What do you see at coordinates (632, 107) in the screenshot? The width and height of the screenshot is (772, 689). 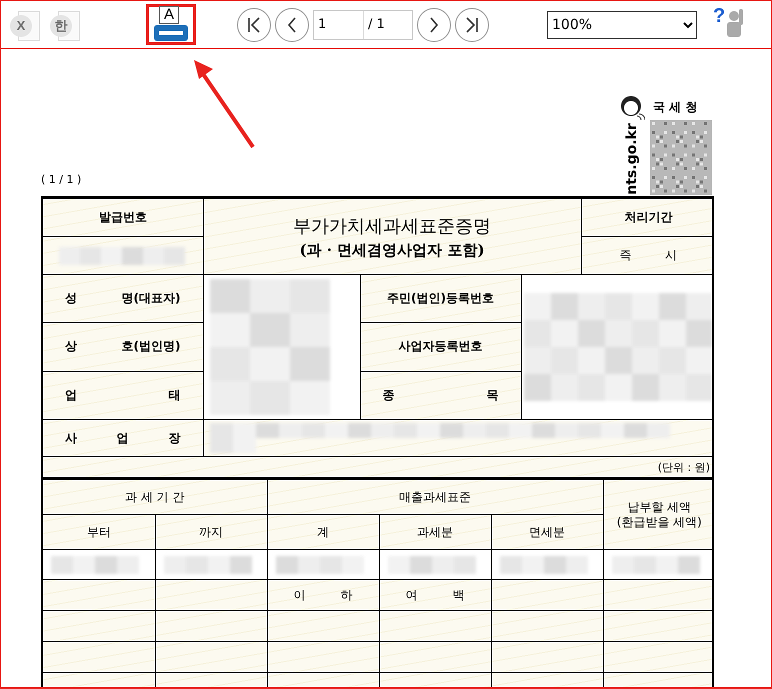 I see `mascot-icon` at bounding box center [632, 107].